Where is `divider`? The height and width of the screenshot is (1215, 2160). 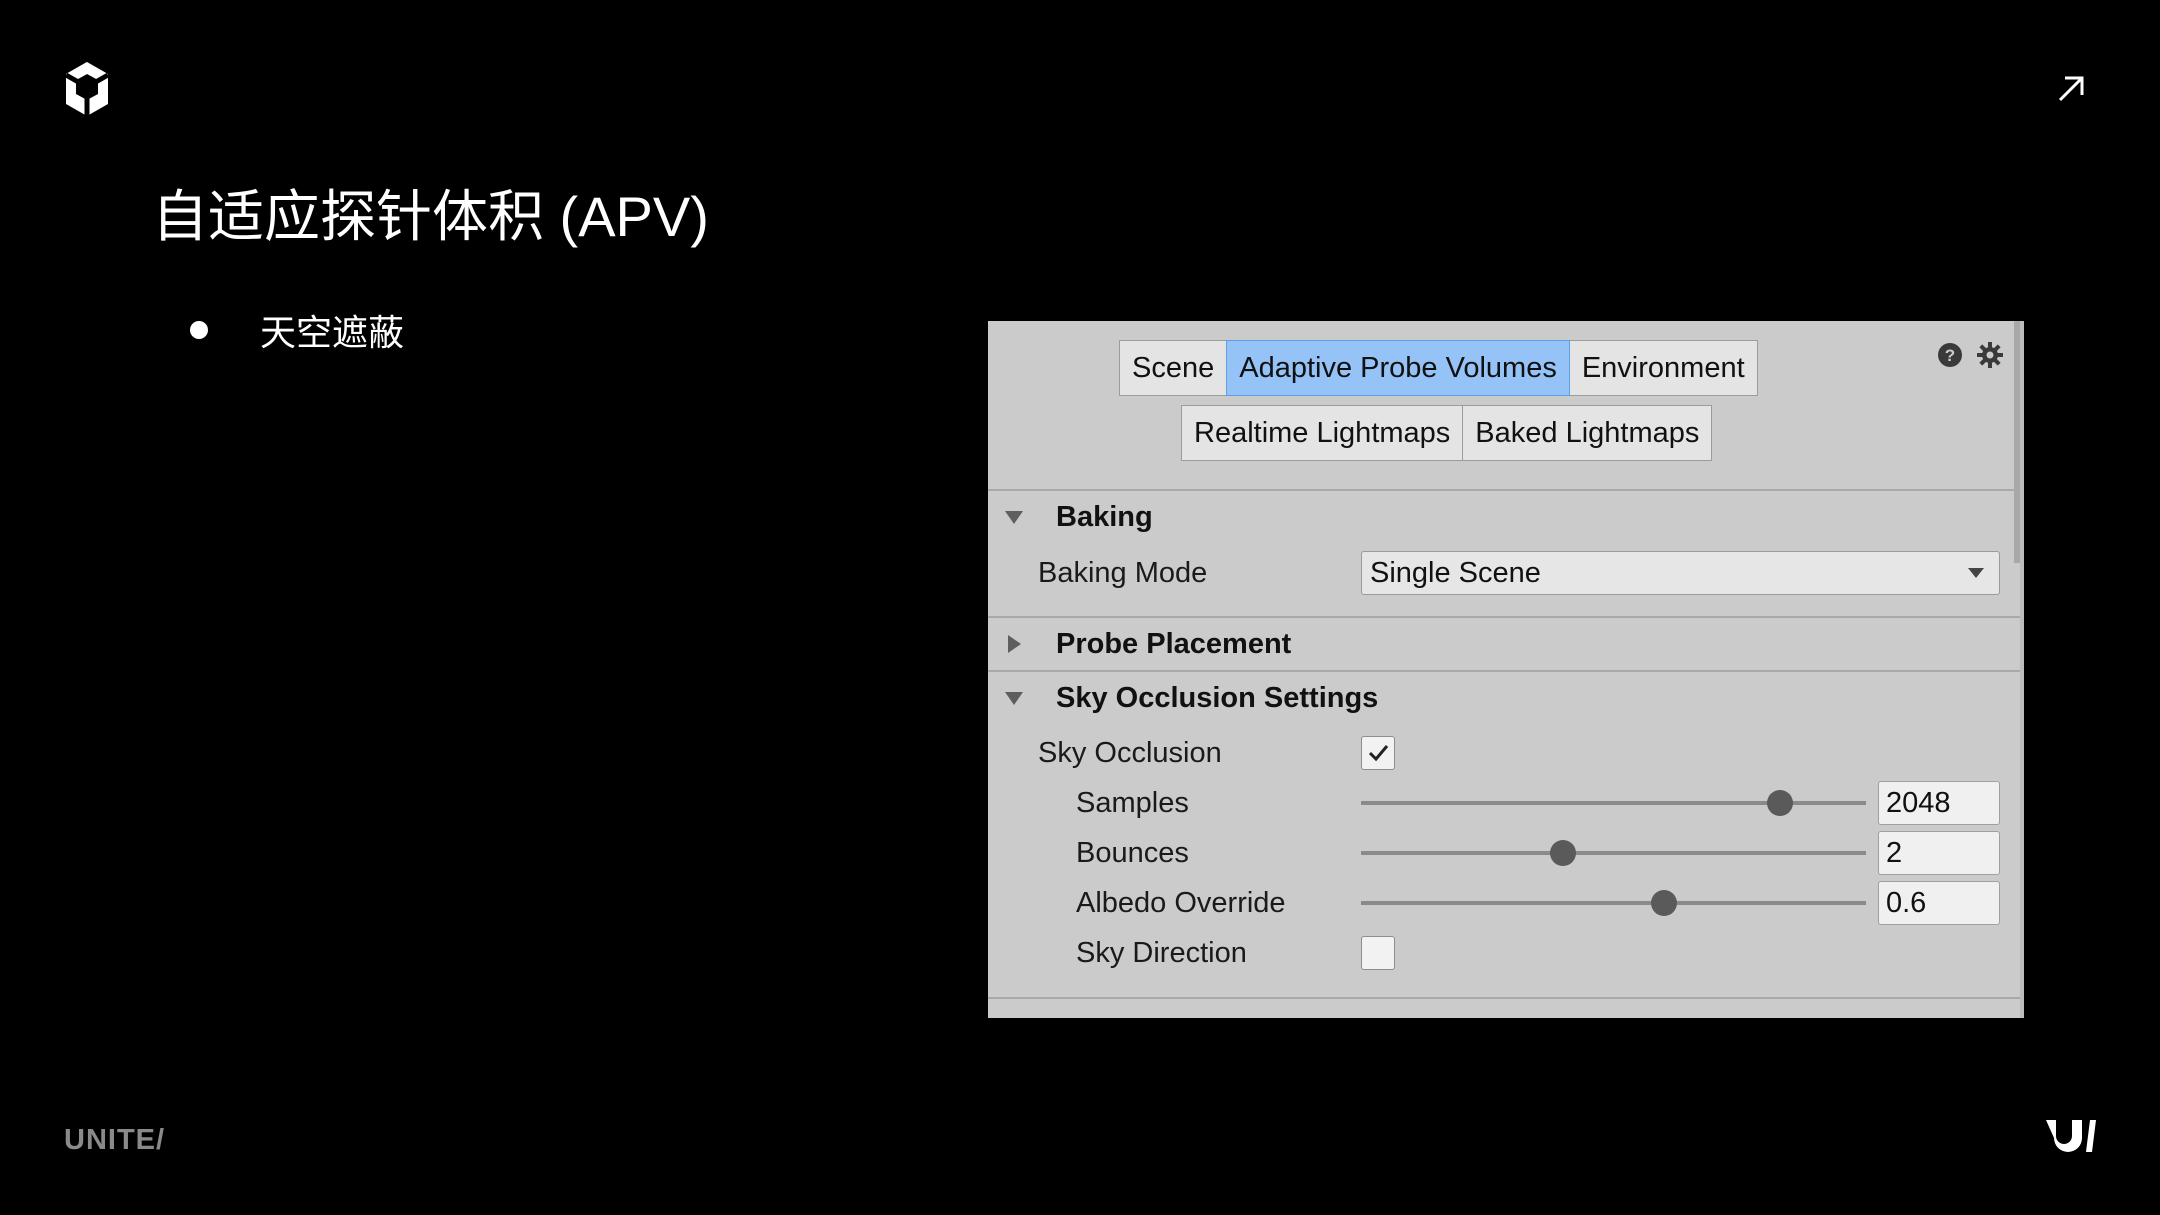 divider is located at coordinates (1504, 998).